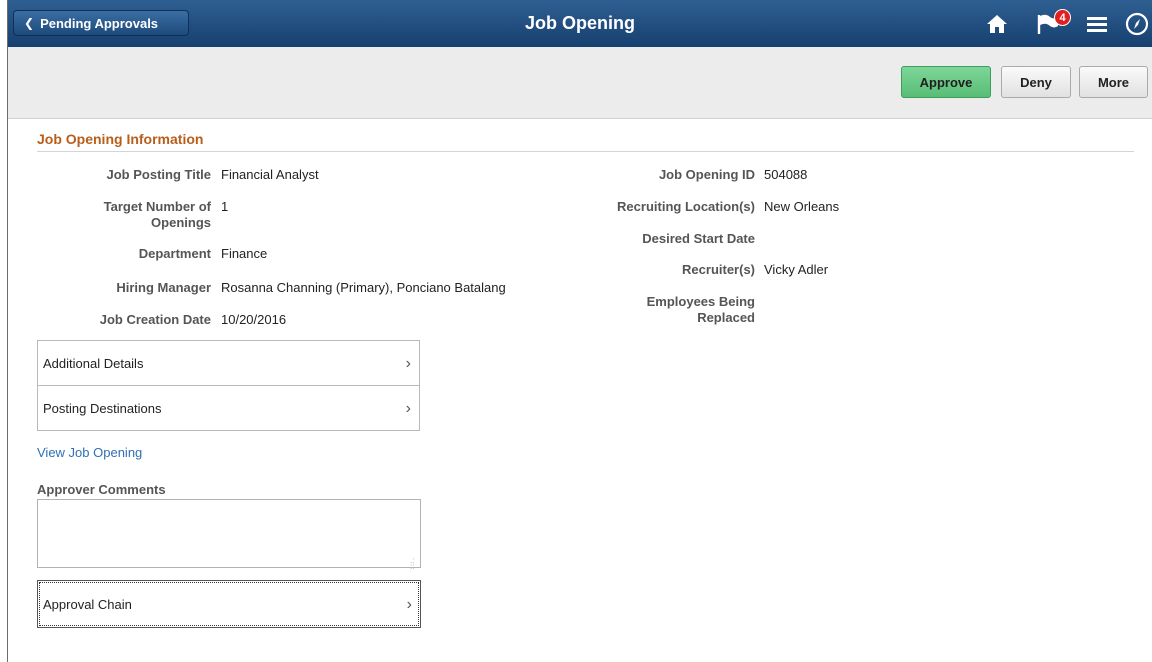  Describe the element at coordinates (254, 319) in the screenshot. I see `job-creation-date-value: 10/20/2016` at that location.